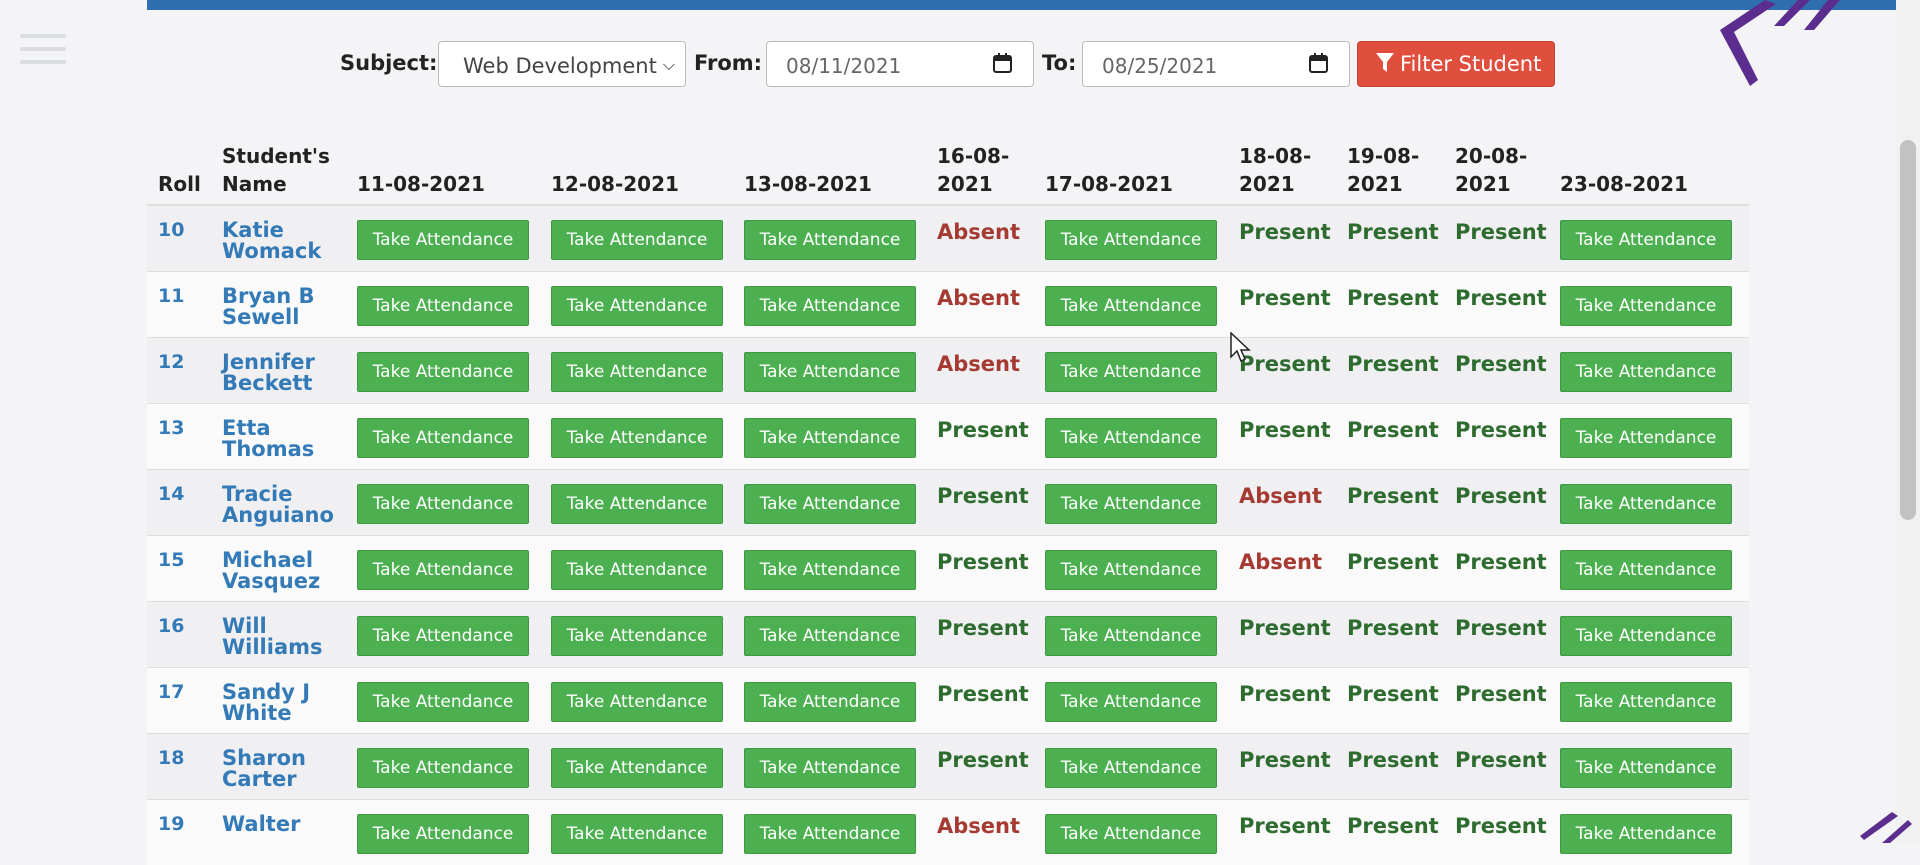  I want to click on roll-number-link: 11, so click(184, 289).